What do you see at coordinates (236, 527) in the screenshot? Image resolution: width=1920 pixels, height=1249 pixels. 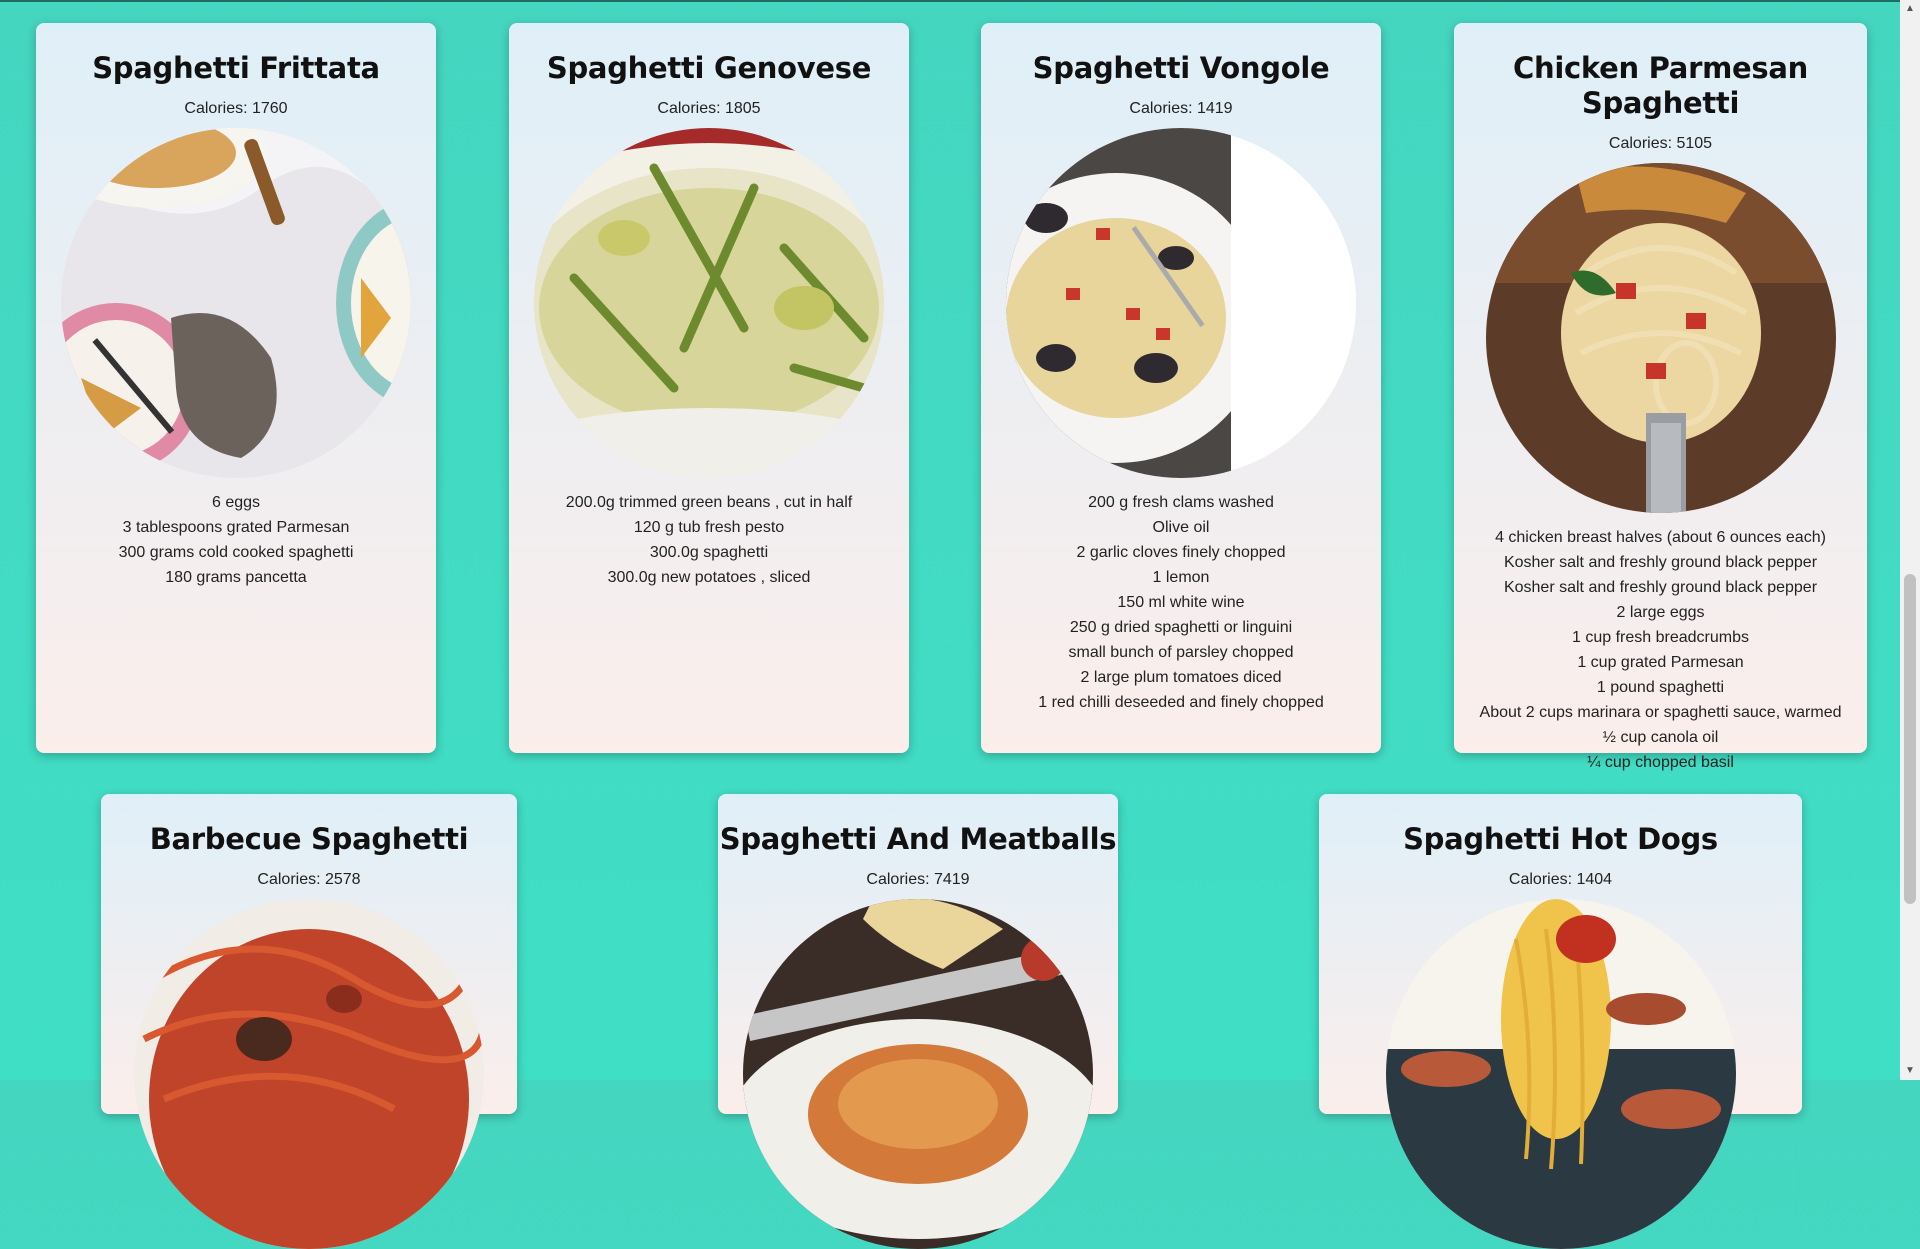 I see `ingredient-item: 3 tablespoons grated Parmesan` at bounding box center [236, 527].